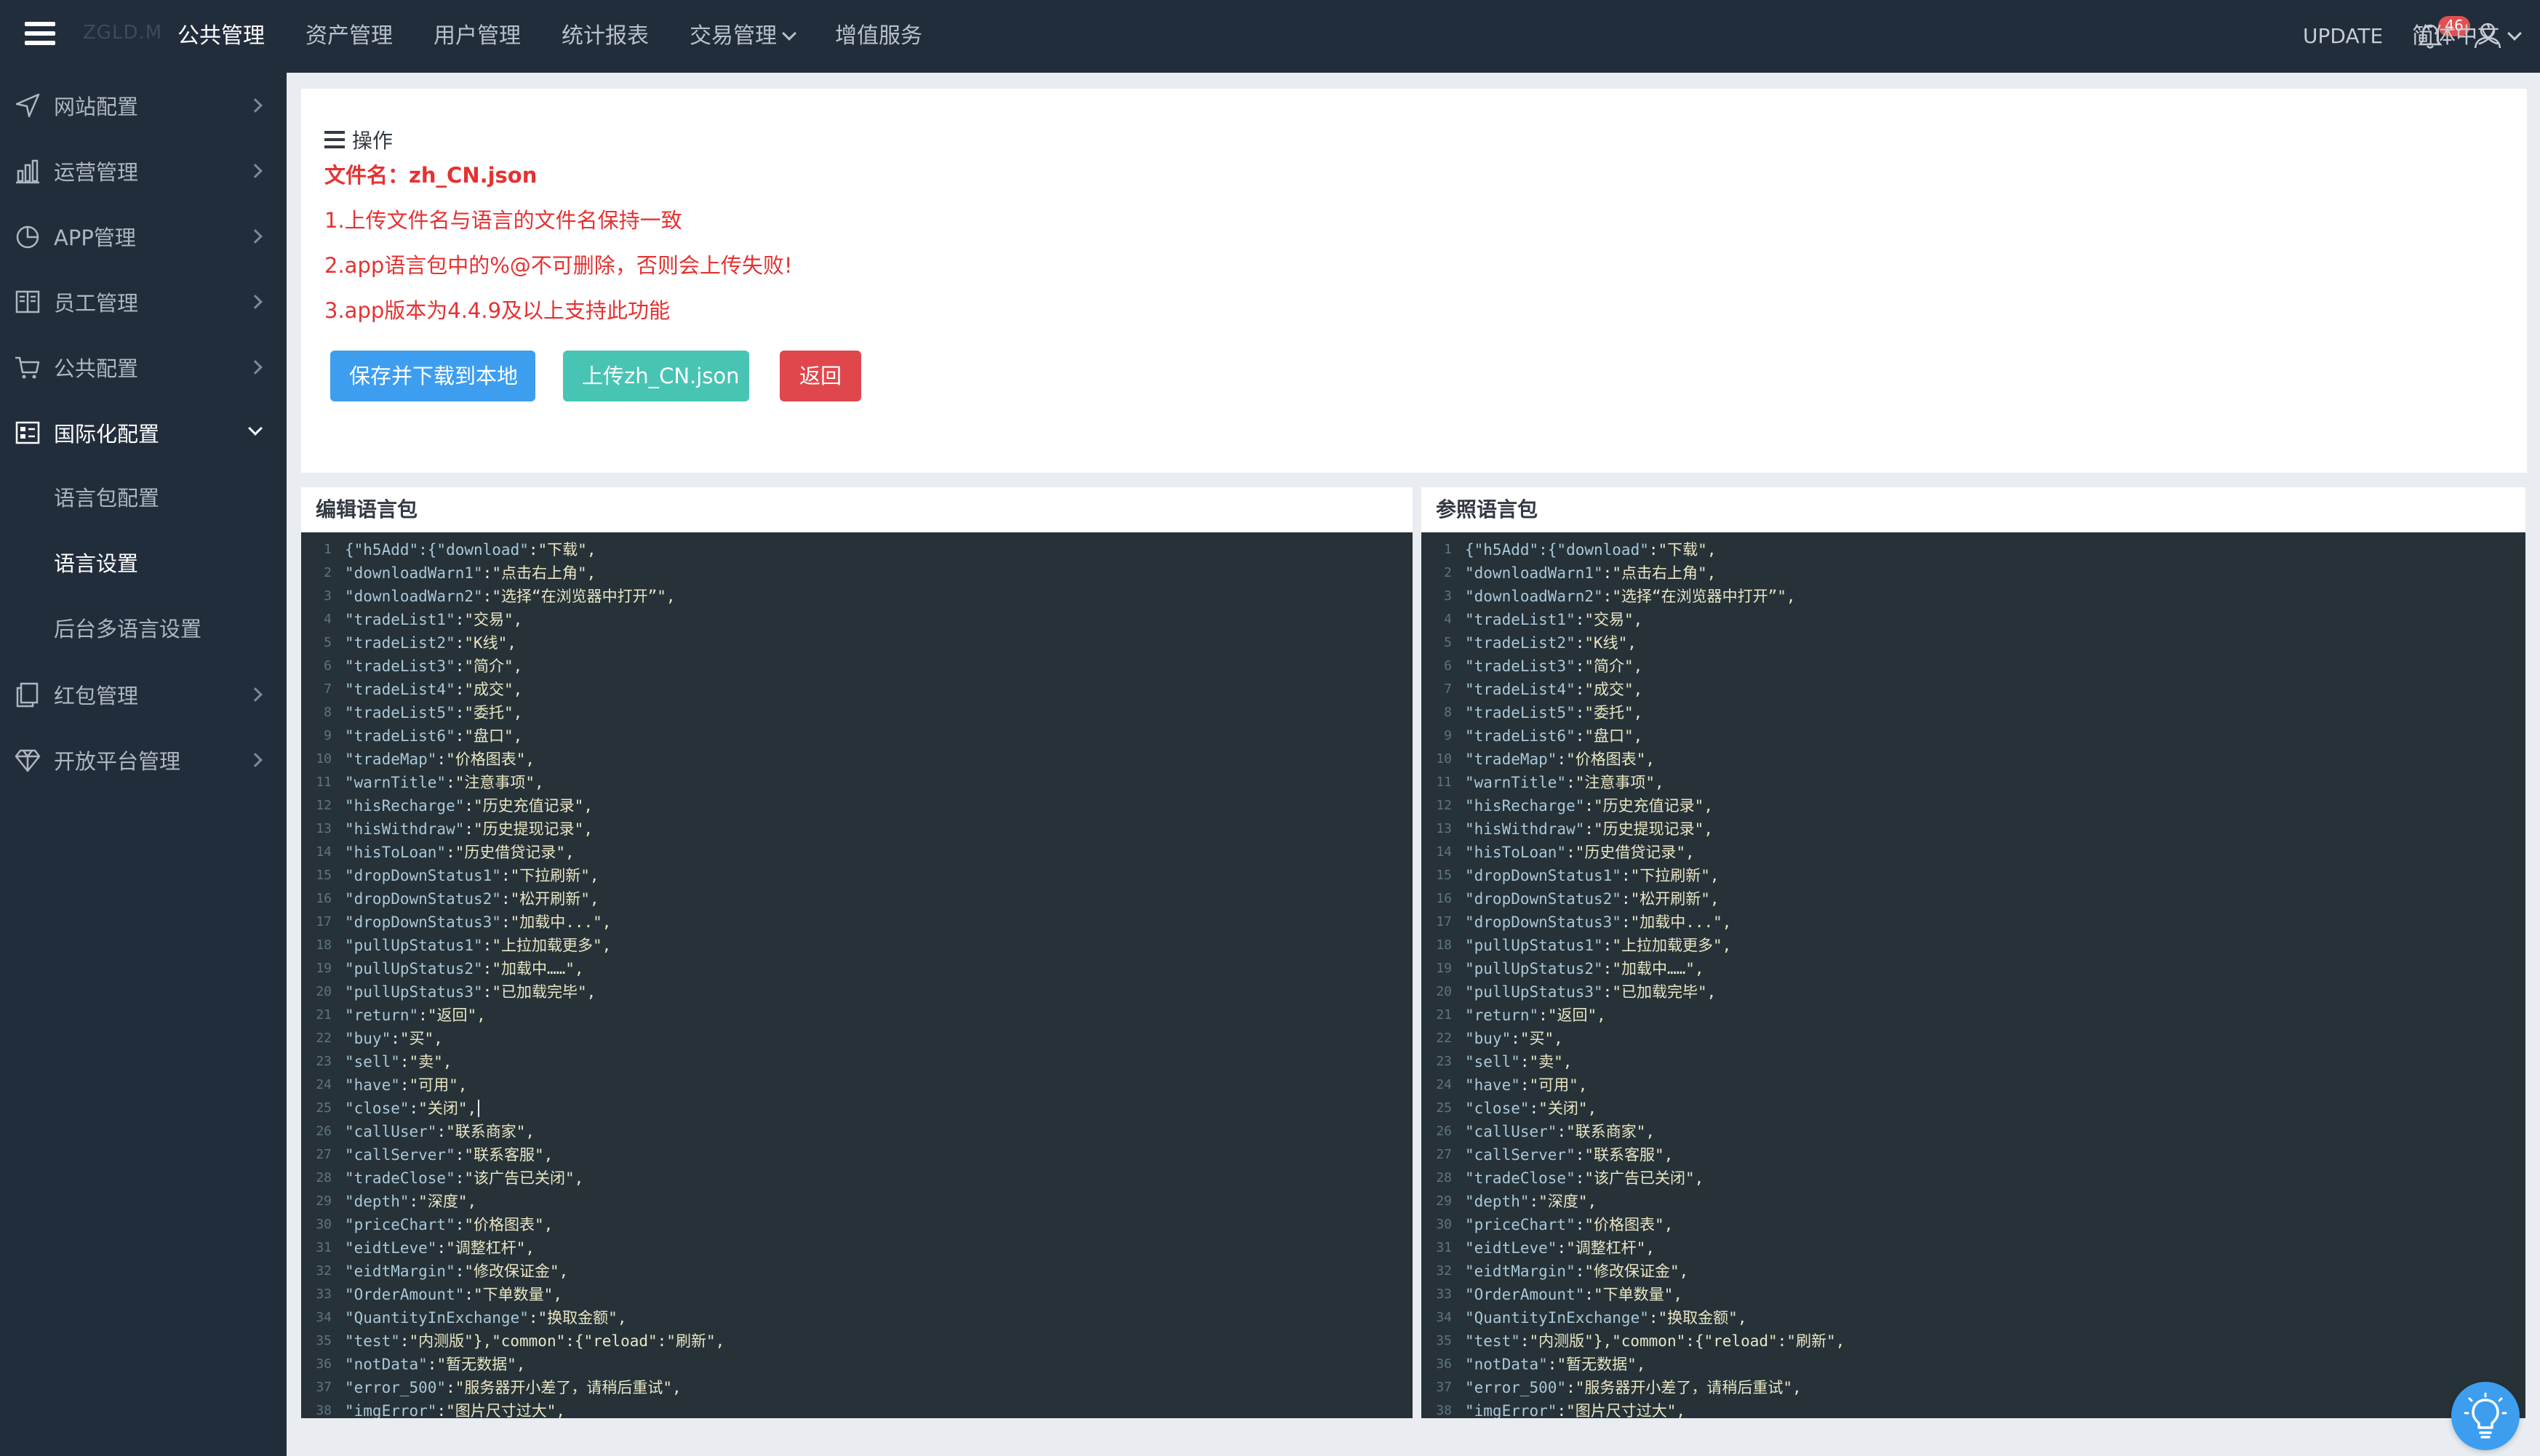 This screenshot has height=1456, width=2540. Describe the element at coordinates (1558, 1085) in the screenshot. I see `code-value: "可用",` at that location.